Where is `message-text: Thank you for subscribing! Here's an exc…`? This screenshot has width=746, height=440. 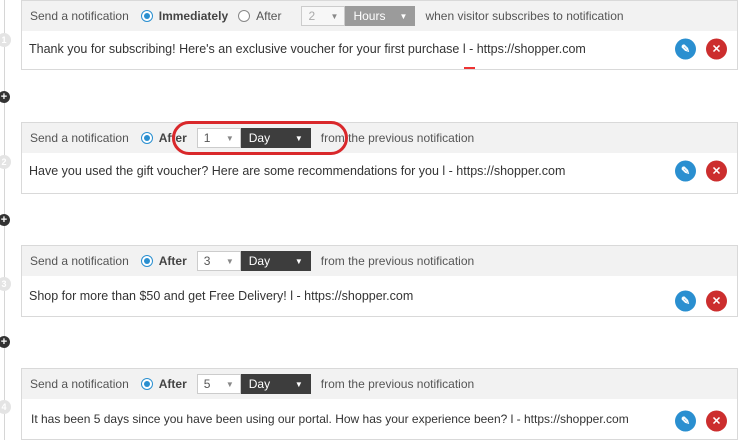
message-text: Thank you for subscribing! Here's an exc… is located at coordinates (307, 49).